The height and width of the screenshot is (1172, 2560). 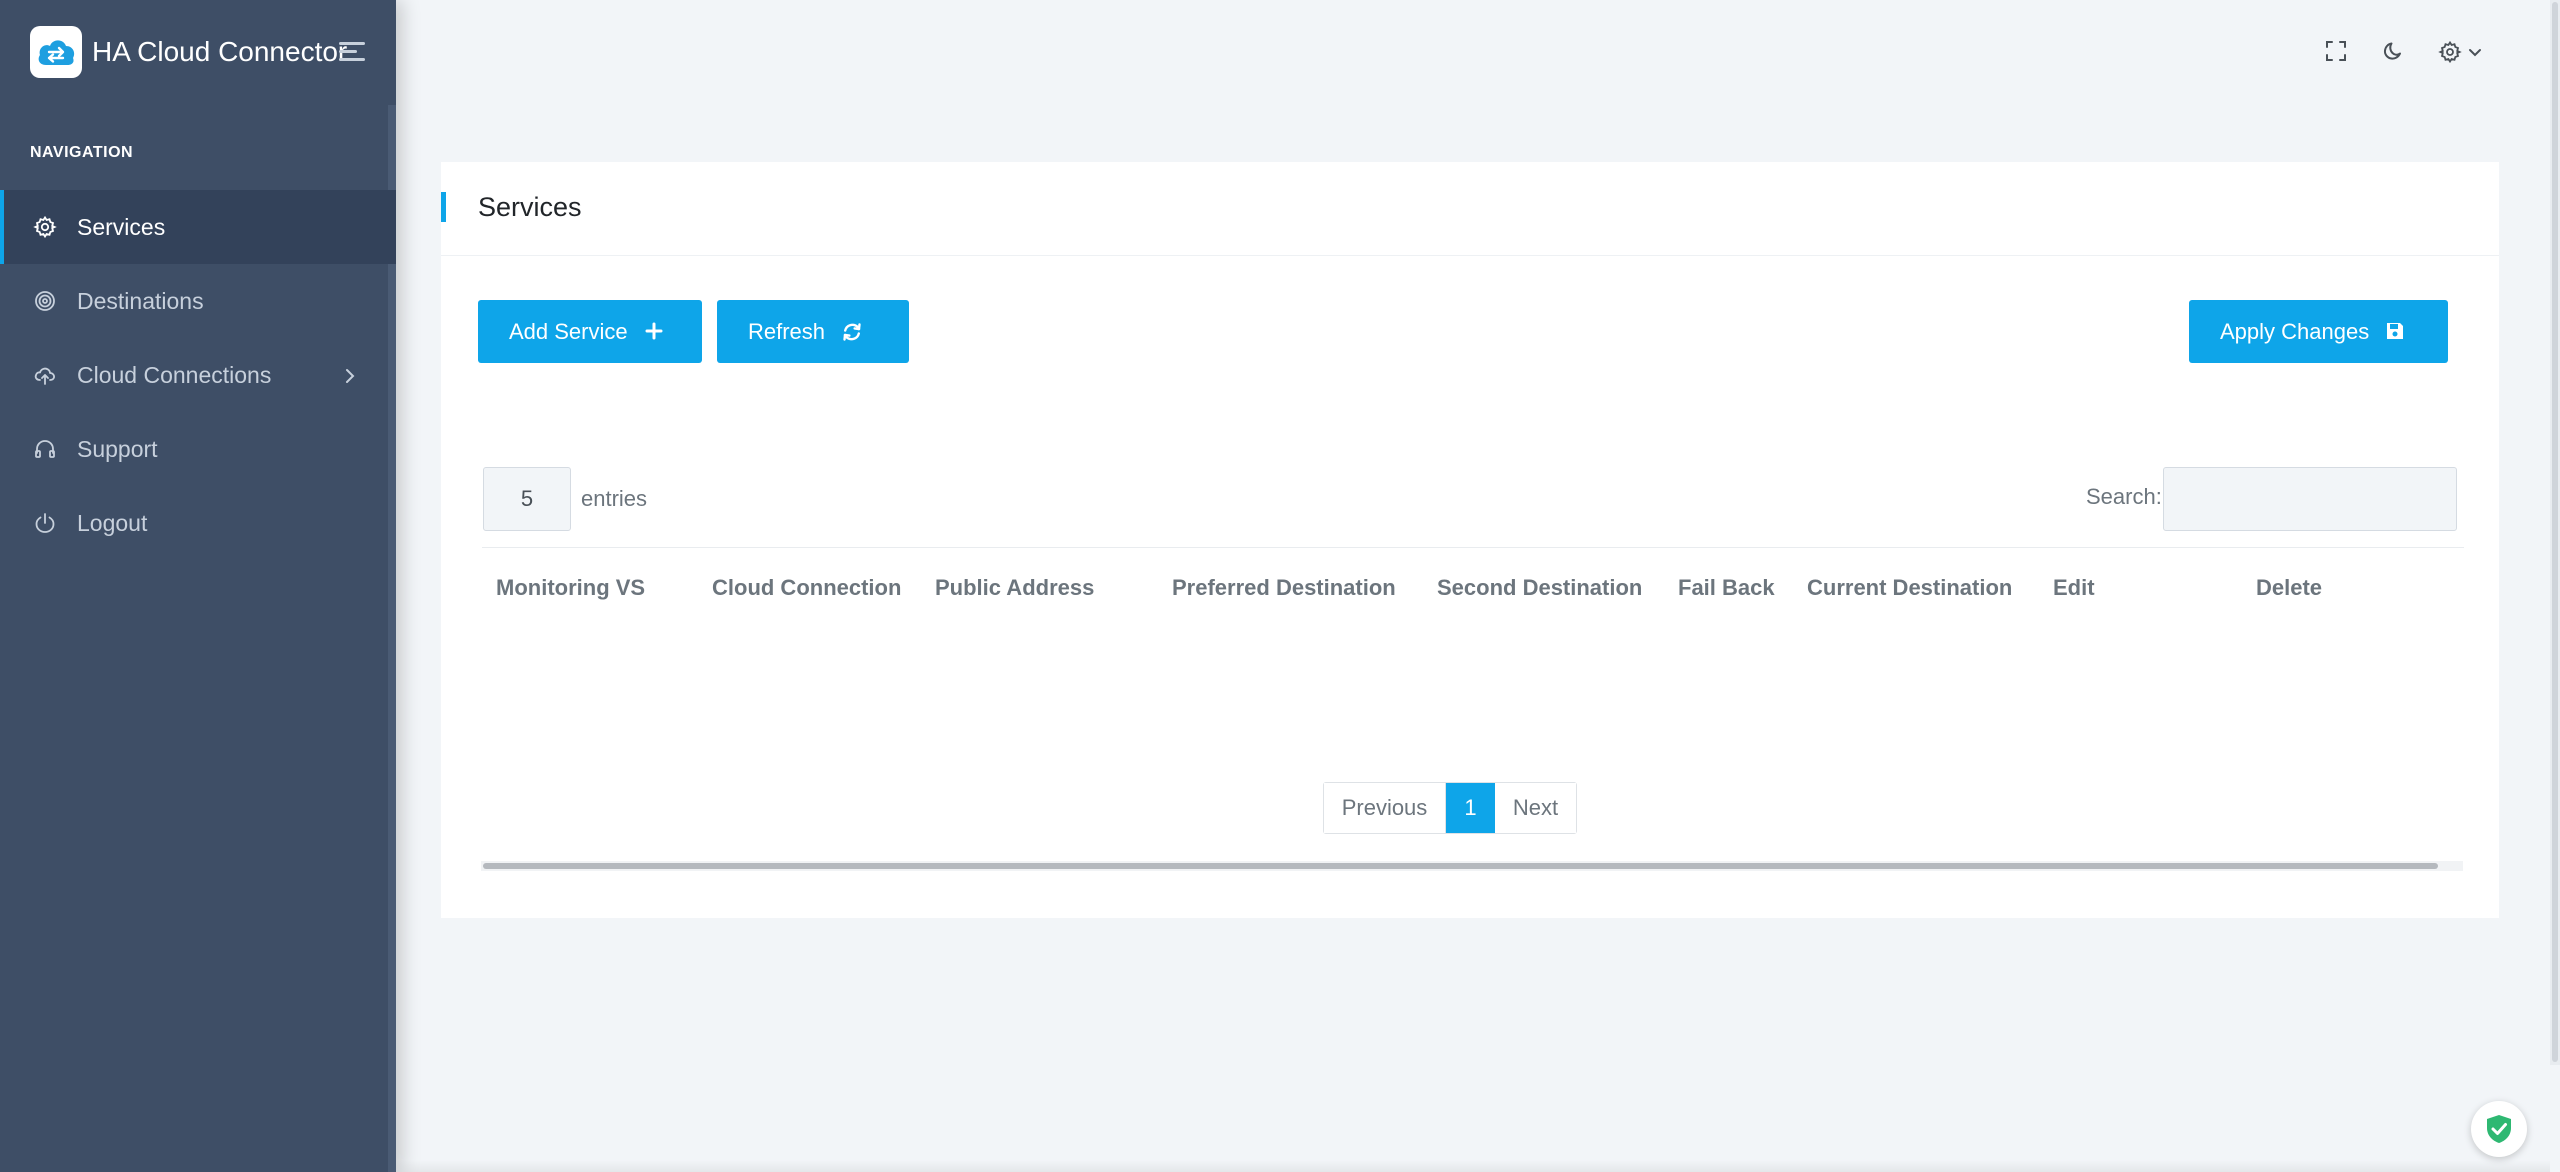 What do you see at coordinates (2396, 332) in the screenshot?
I see `save-icon` at bounding box center [2396, 332].